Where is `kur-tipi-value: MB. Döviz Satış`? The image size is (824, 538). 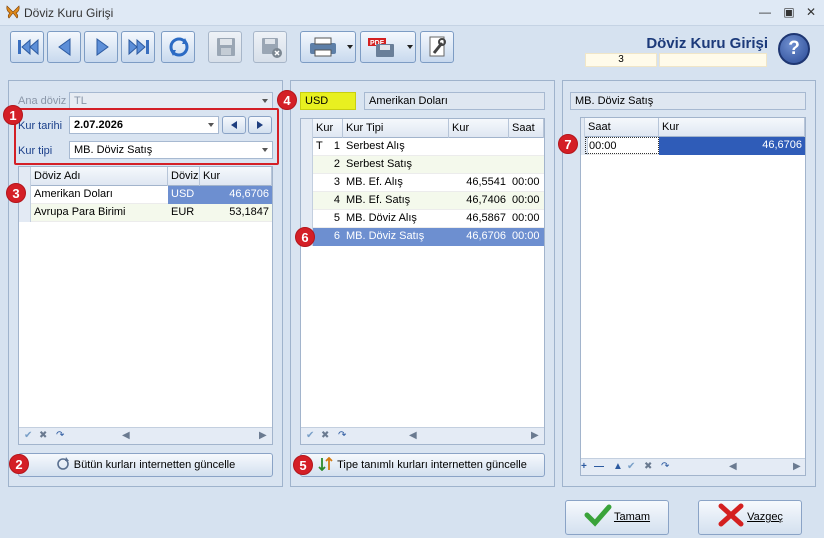
kur-tipi-value: MB. Döviz Satış is located at coordinates (113, 150).